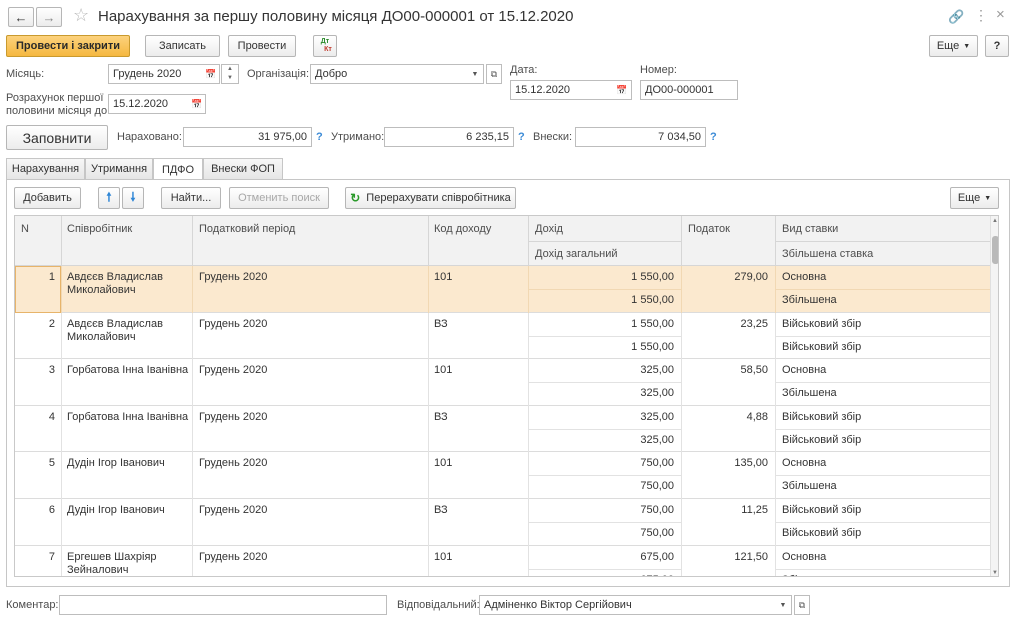  What do you see at coordinates (319, 137) in the screenshot?
I see `accrued-help-icon: ?` at bounding box center [319, 137].